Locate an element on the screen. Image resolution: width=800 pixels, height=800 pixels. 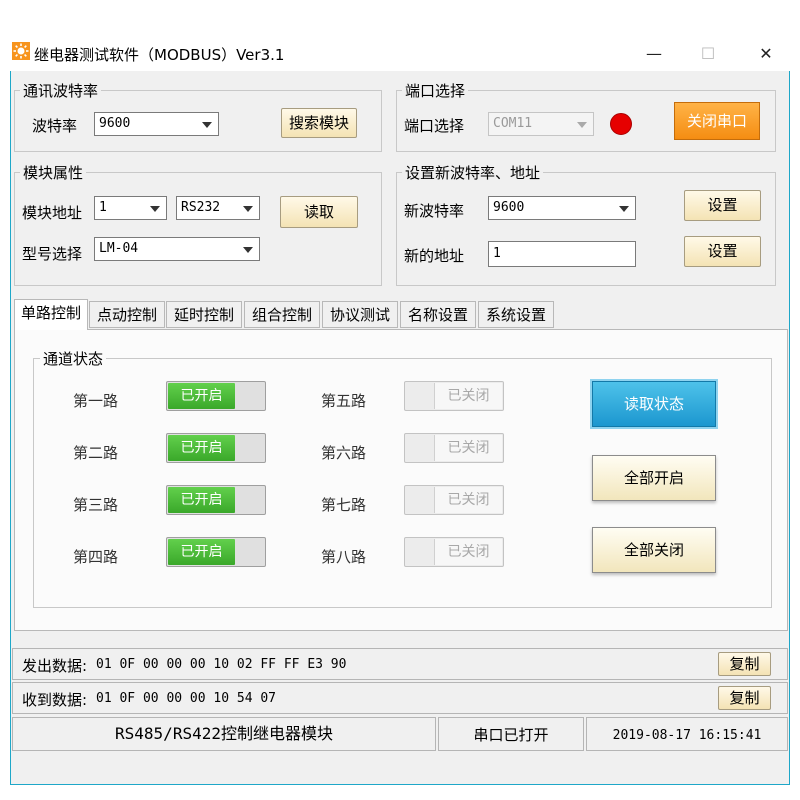
channel-7-switch: 已关闭 is located at coordinates (454, 500).